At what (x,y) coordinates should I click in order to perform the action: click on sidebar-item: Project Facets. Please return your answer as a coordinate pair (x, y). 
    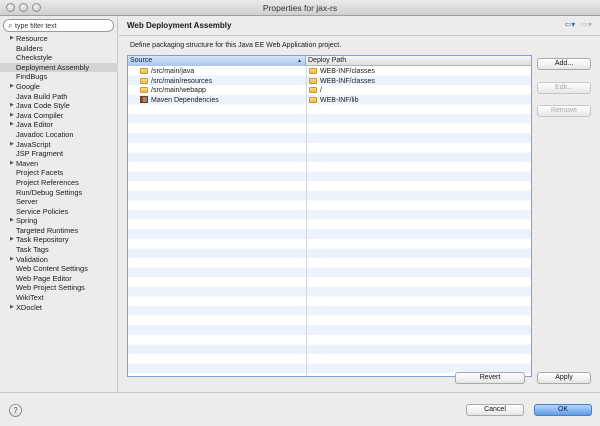
    Looking at the image, I should click on (59, 173).